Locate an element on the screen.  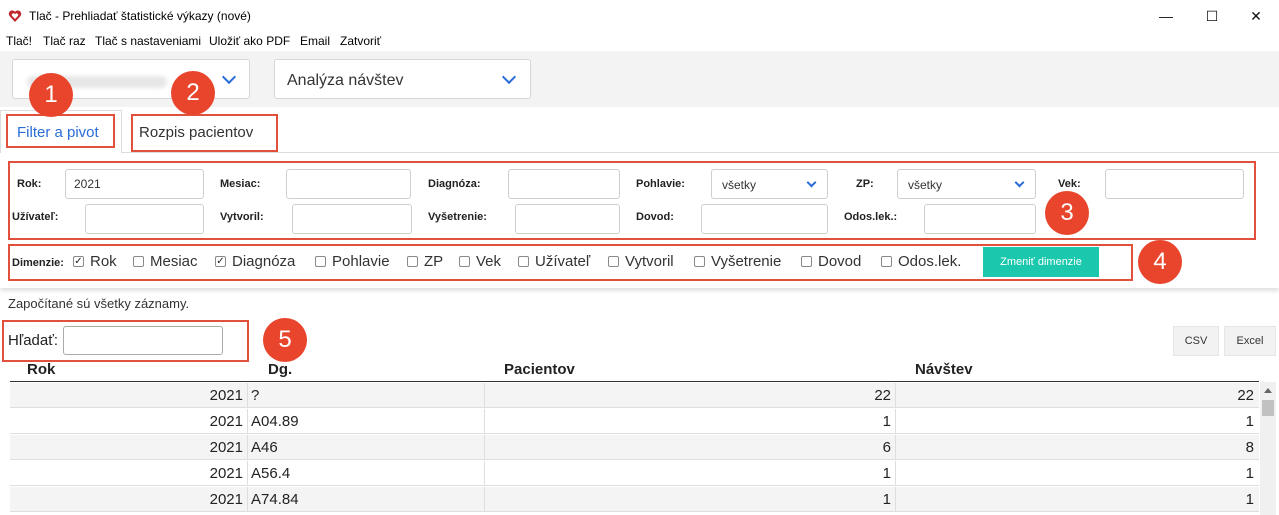
table-row: 2021 A56.4 1 1 is located at coordinates (634, 473).